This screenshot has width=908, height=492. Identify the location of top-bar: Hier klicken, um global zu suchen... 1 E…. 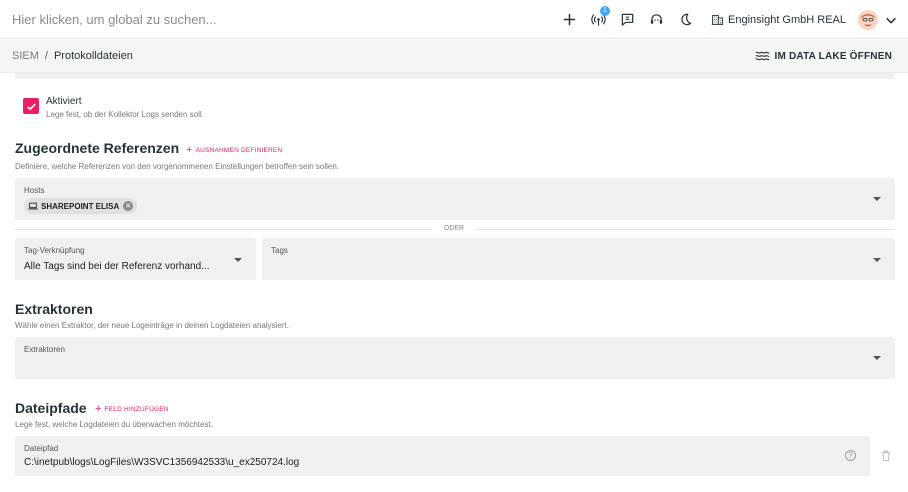
(454, 19).